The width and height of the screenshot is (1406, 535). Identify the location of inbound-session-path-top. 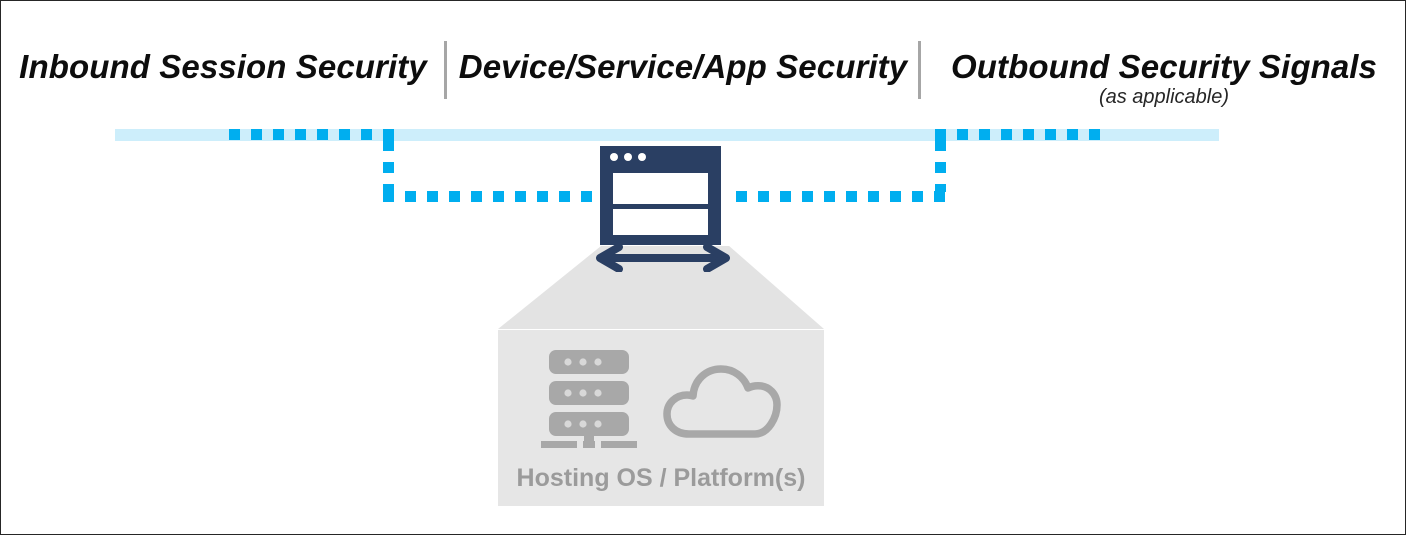
(311, 134).